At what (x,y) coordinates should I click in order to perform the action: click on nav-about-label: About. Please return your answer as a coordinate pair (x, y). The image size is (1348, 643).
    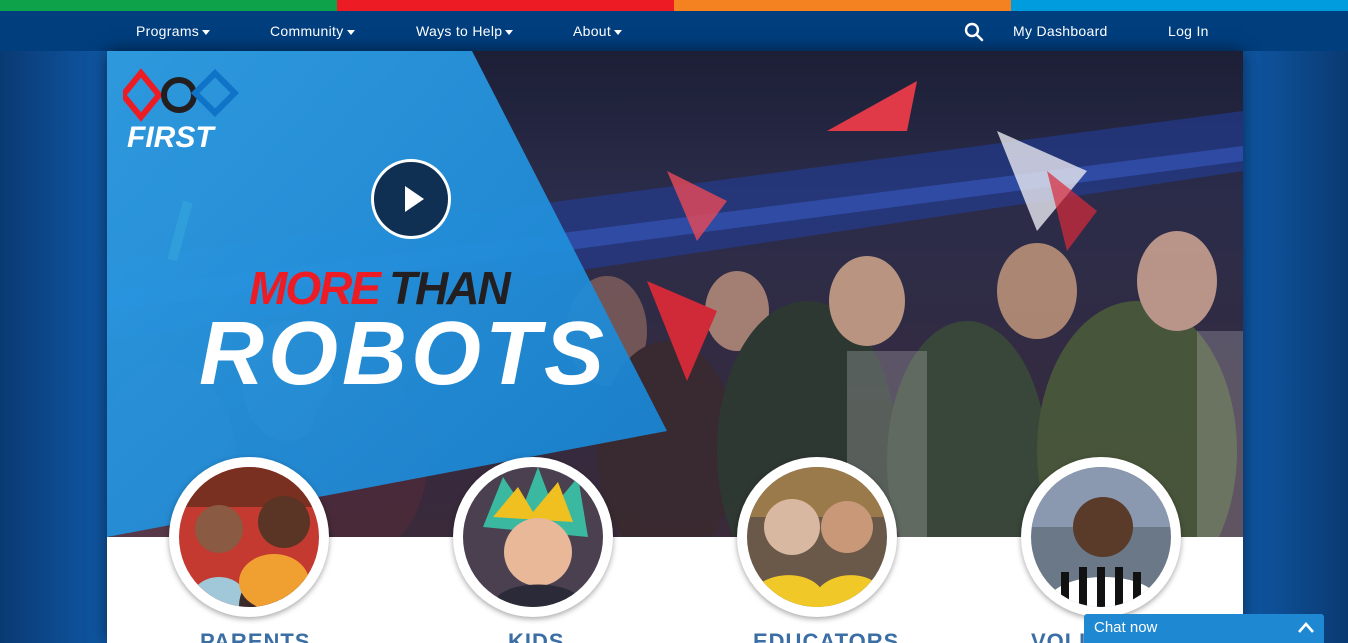
    Looking at the image, I should click on (592, 31).